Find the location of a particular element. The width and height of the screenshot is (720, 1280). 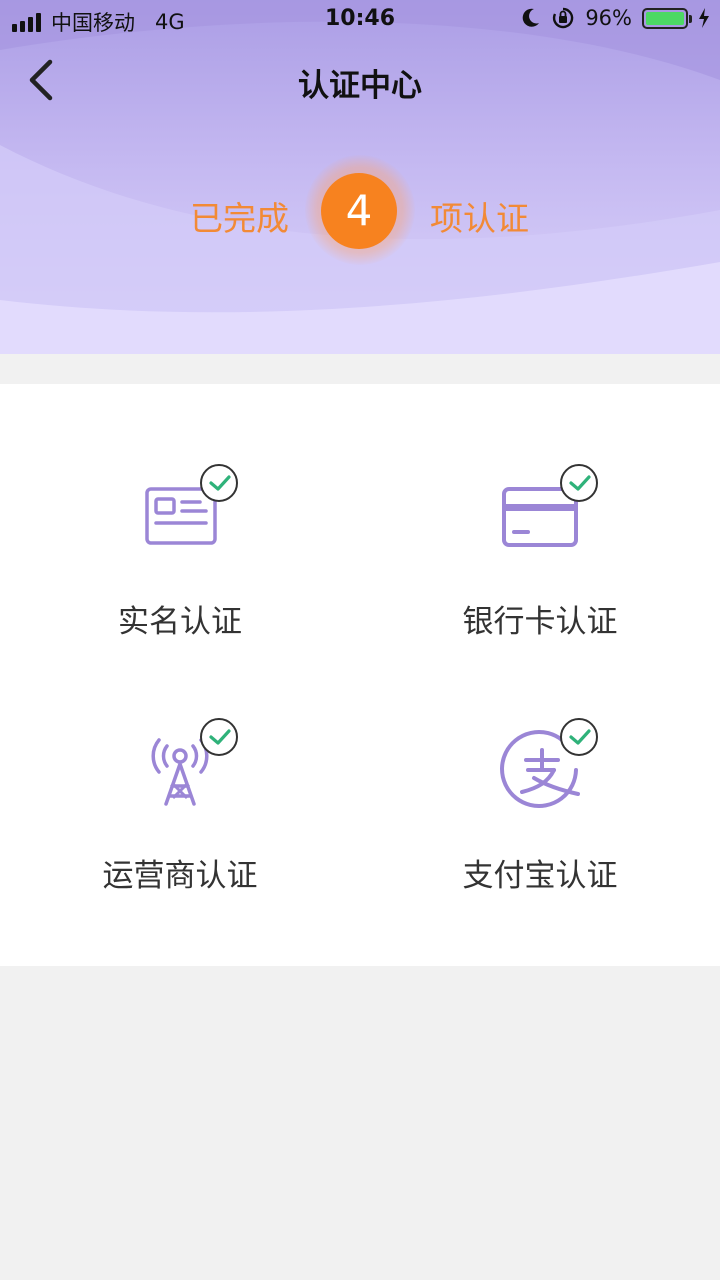

charging-bolt-icon is located at coordinates (704, 18).